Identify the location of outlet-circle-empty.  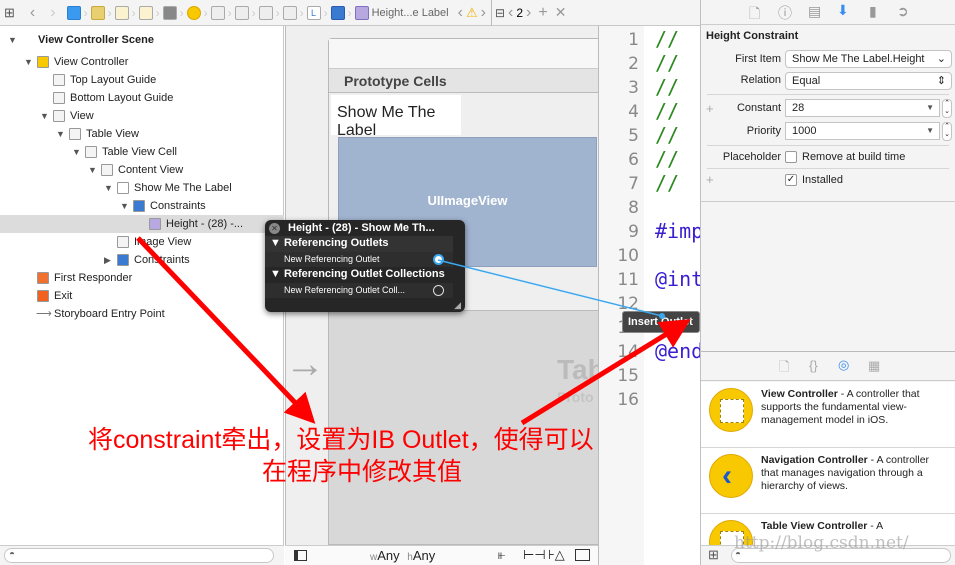
(438, 290).